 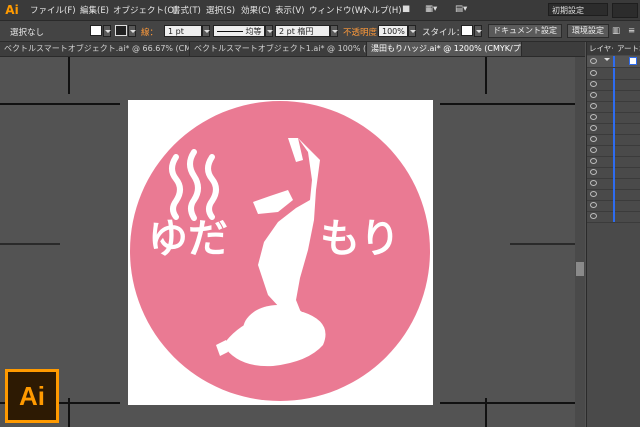 I want to click on tab-document-3: 湯田もりハッジ.ai* @ 1200% (CMYK/プレビュー), so click(x=444, y=49).